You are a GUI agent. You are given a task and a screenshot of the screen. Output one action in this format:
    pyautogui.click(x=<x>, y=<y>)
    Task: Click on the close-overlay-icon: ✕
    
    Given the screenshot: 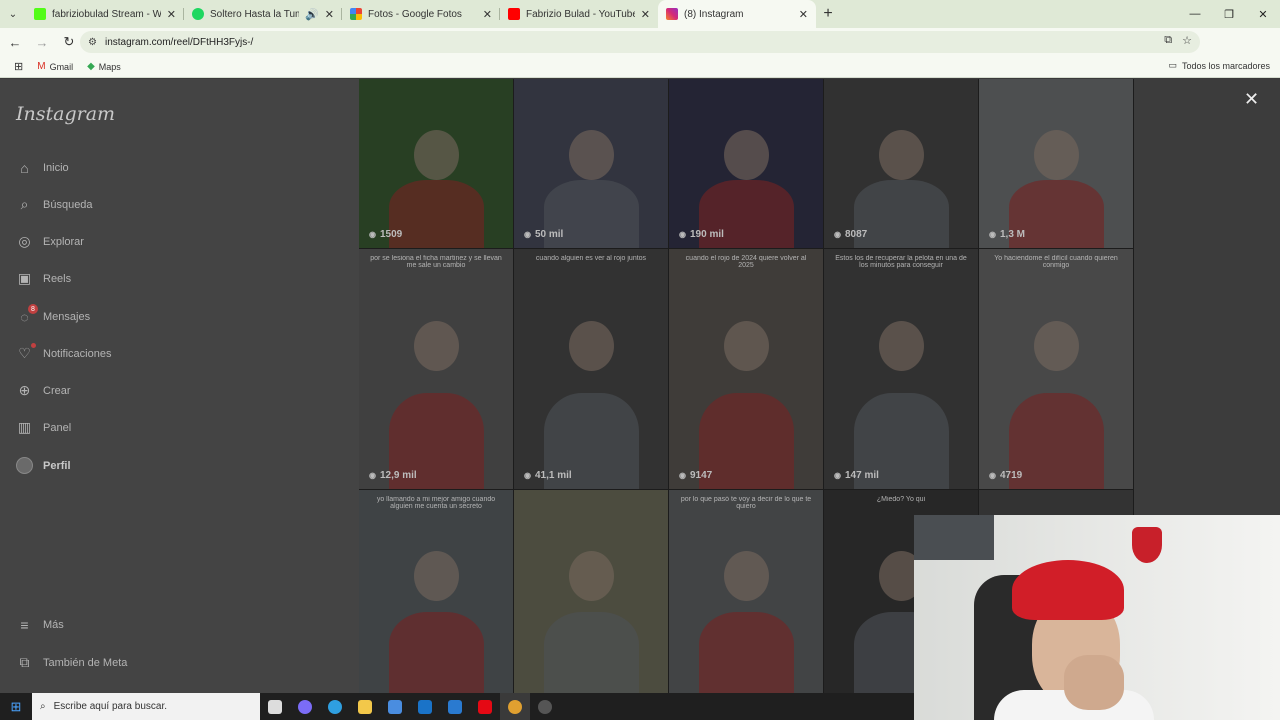 What is the action you would take?
    pyautogui.click(x=1251, y=99)
    